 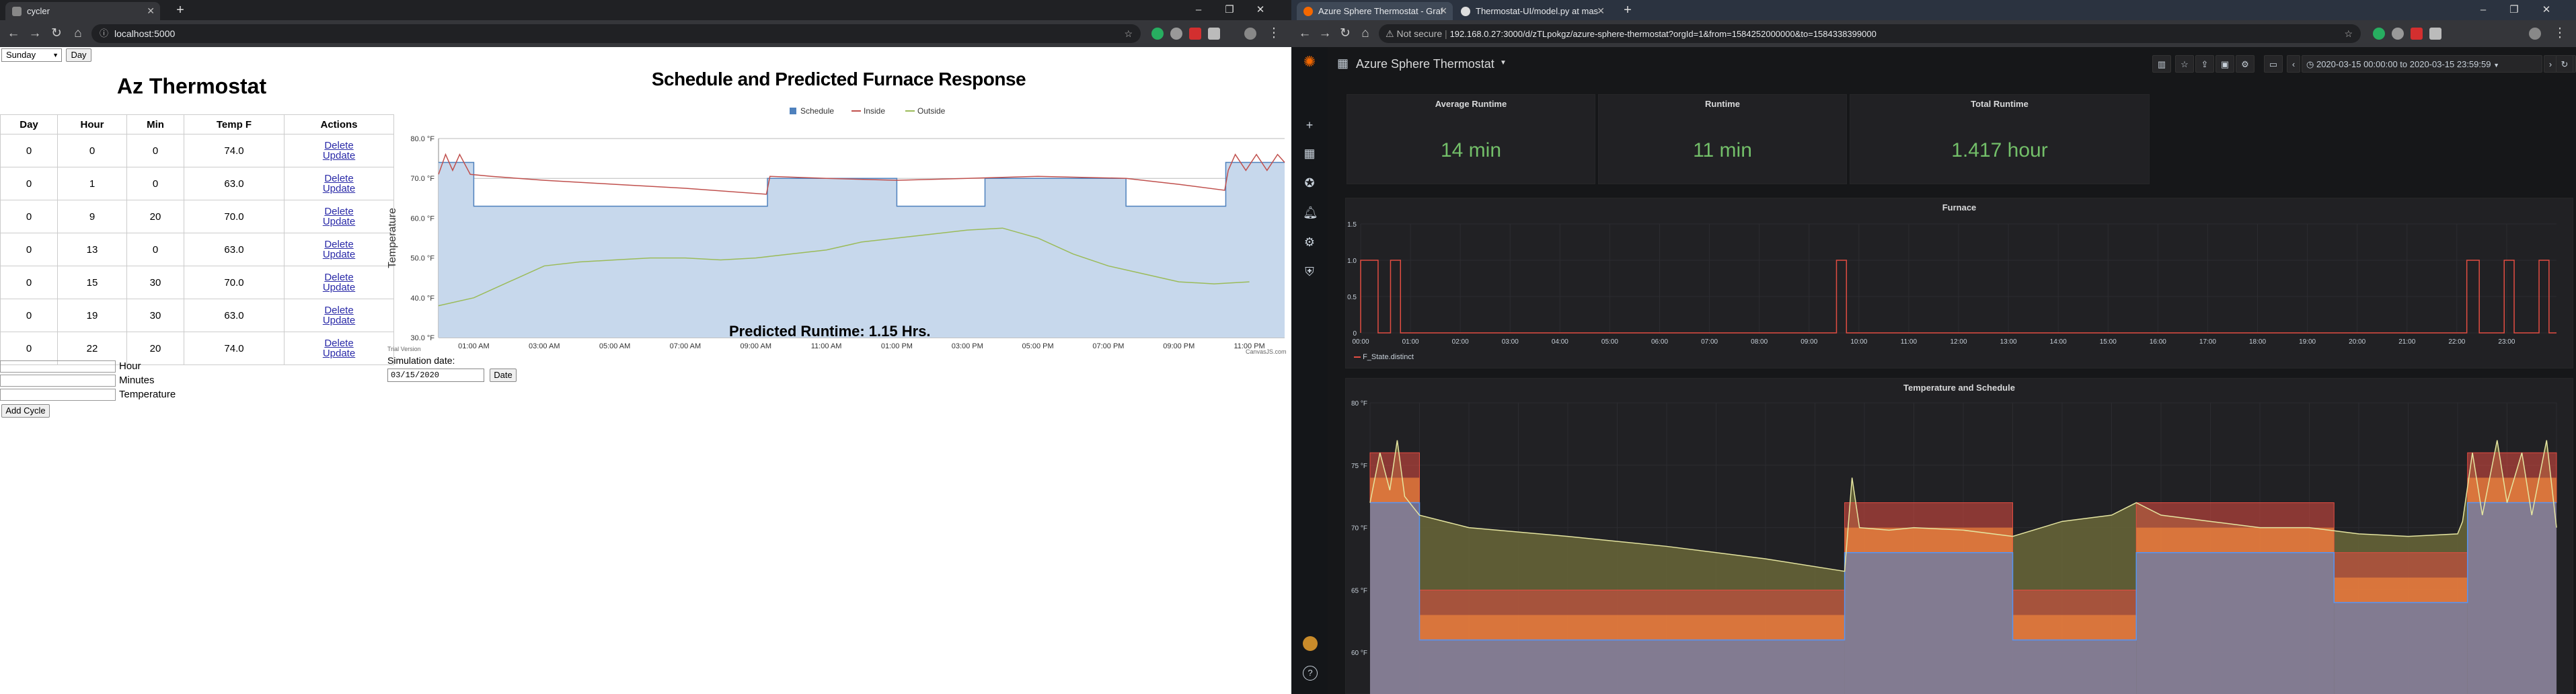 I want to click on add-cycle-button: Add Cycle, so click(x=25, y=411).